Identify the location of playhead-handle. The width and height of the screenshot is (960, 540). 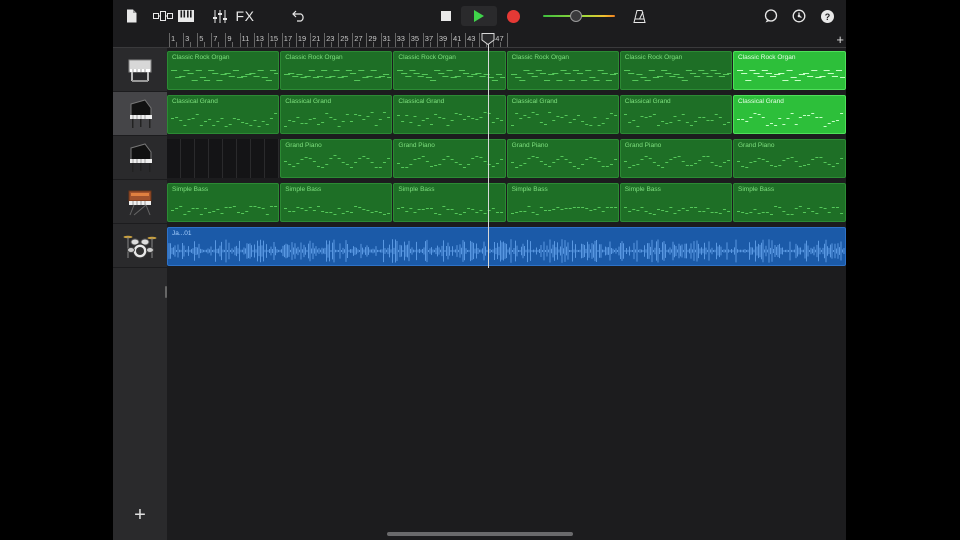
(488, 39).